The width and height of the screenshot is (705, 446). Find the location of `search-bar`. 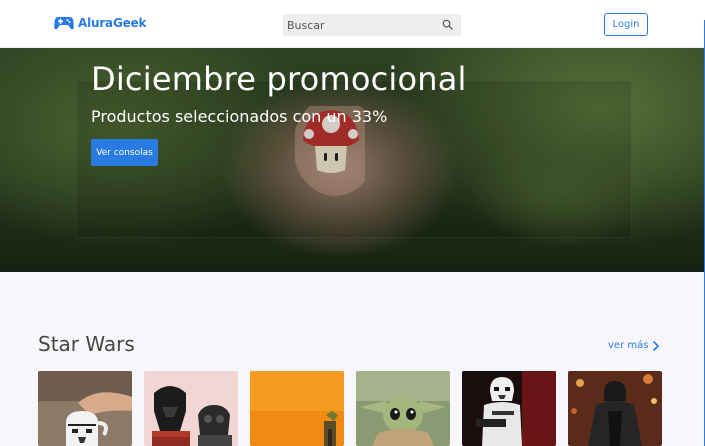

search-bar is located at coordinates (372, 25).